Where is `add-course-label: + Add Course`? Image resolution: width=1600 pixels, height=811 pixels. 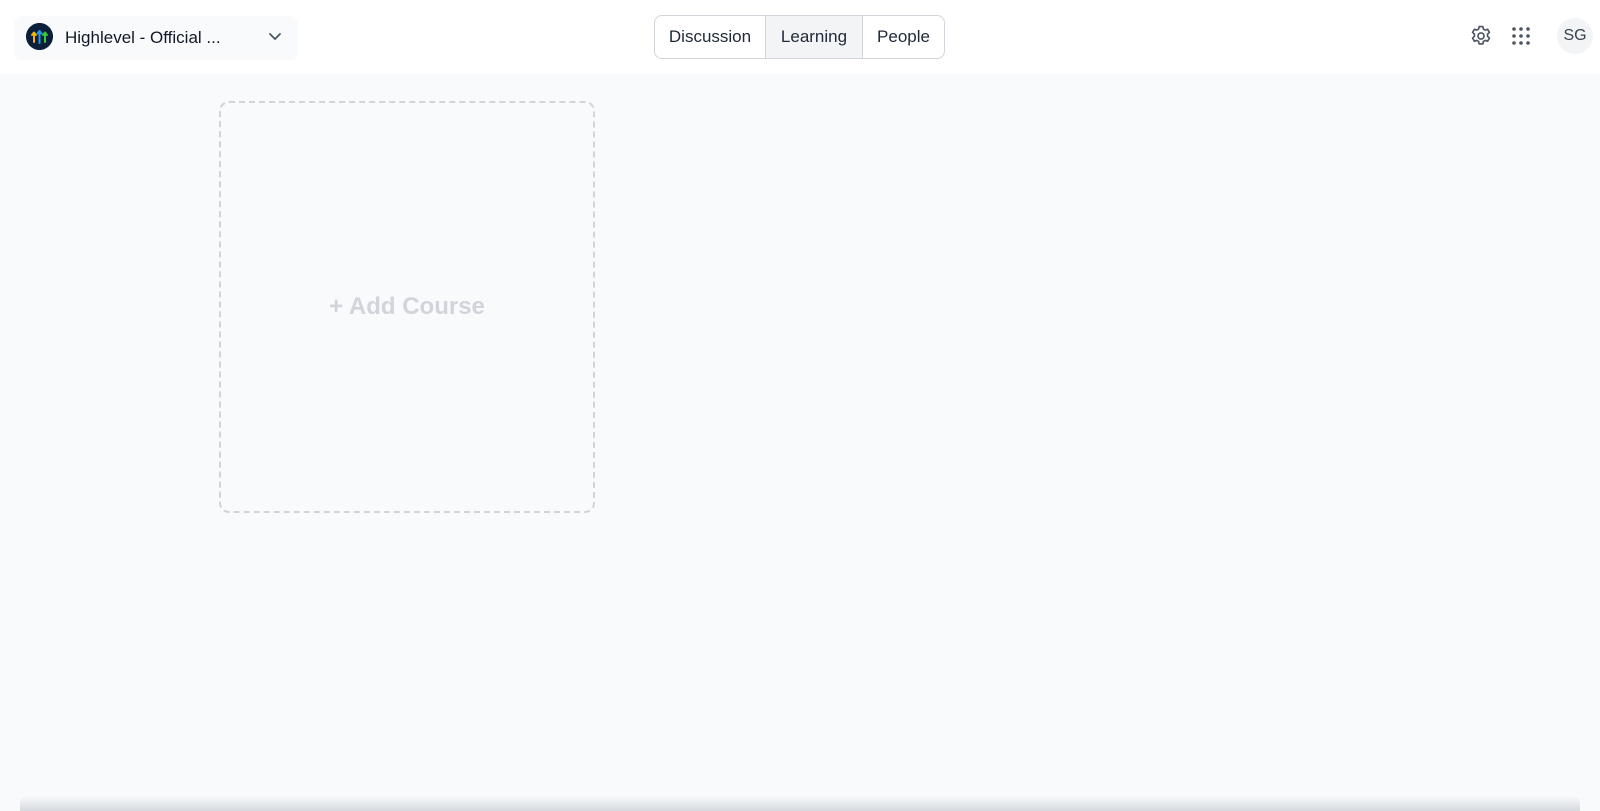
add-course-label: + Add Course is located at coordinates (407, 306).